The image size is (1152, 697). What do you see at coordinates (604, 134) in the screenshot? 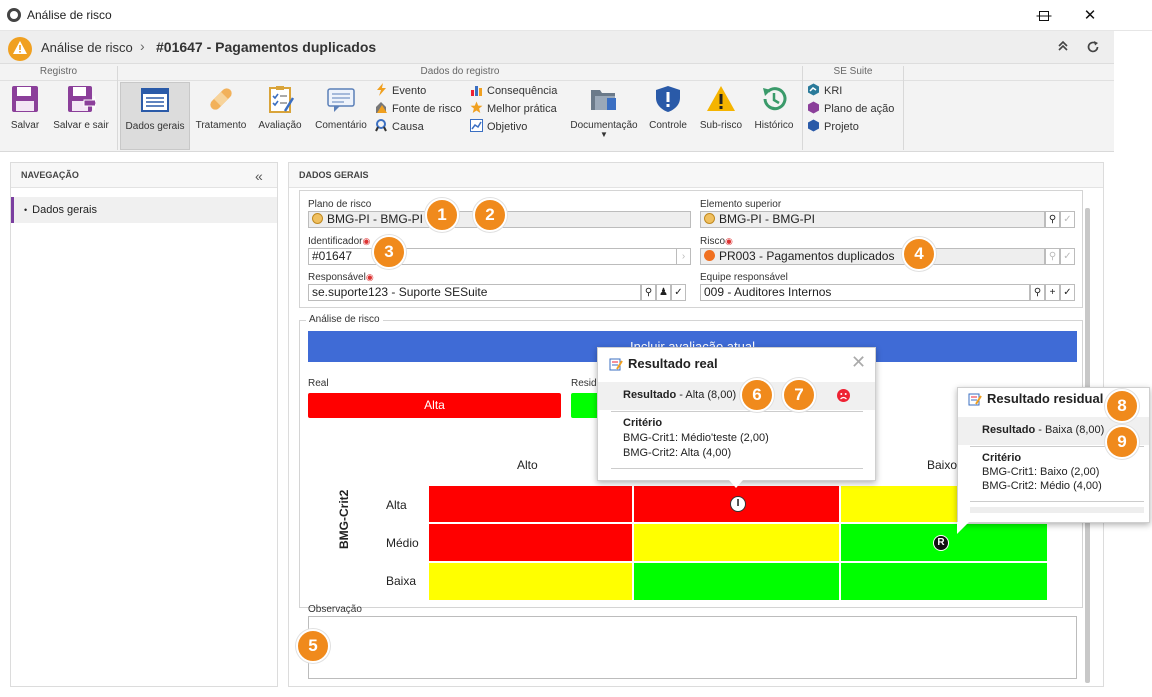
I see `dropdown-caret-icon: ▼` at bounding box center [604, 134].